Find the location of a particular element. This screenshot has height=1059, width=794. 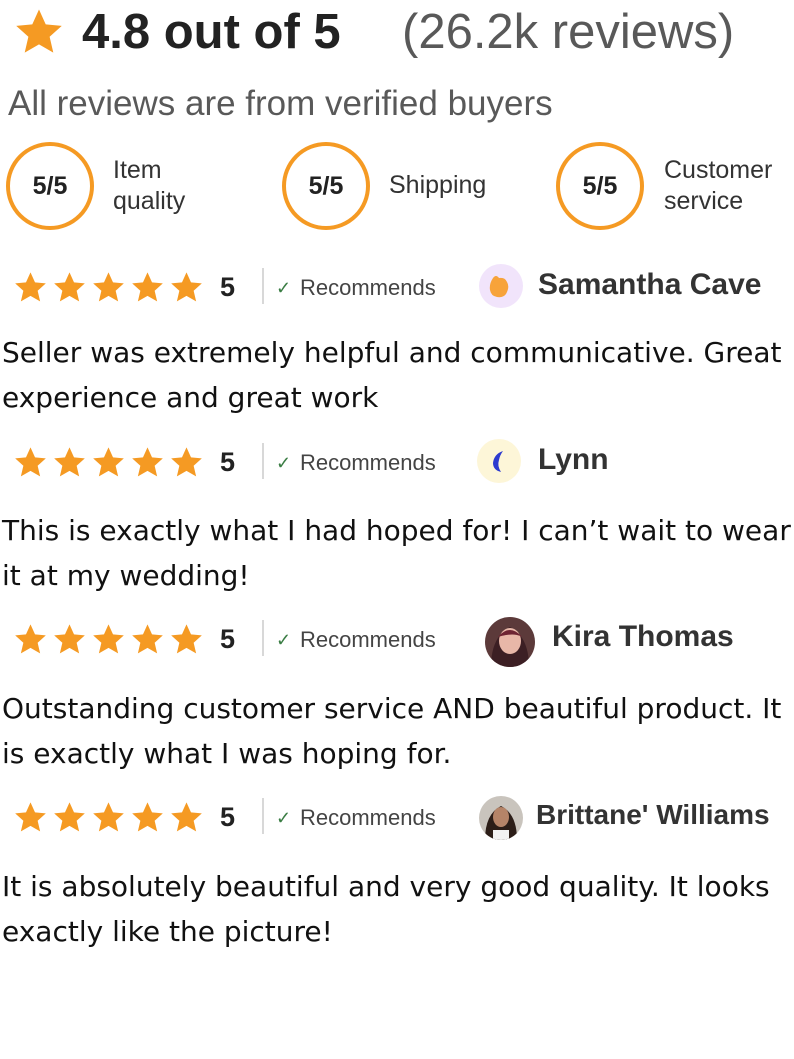

review-header: 5 ✓ Recommends Brittane' Williams is located at coordinates (397, 817).